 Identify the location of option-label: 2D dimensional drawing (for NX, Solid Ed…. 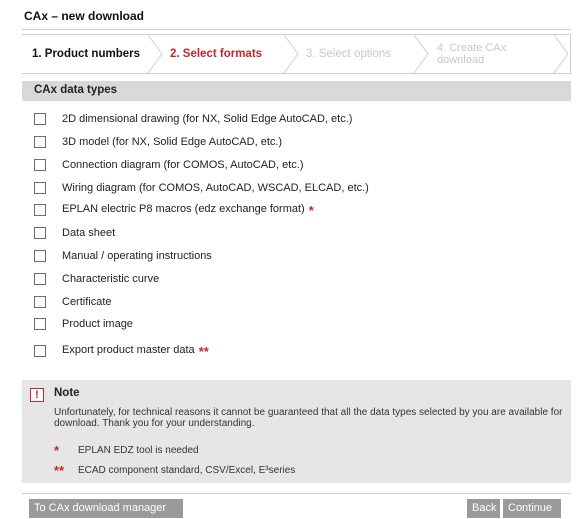
(207, 119).